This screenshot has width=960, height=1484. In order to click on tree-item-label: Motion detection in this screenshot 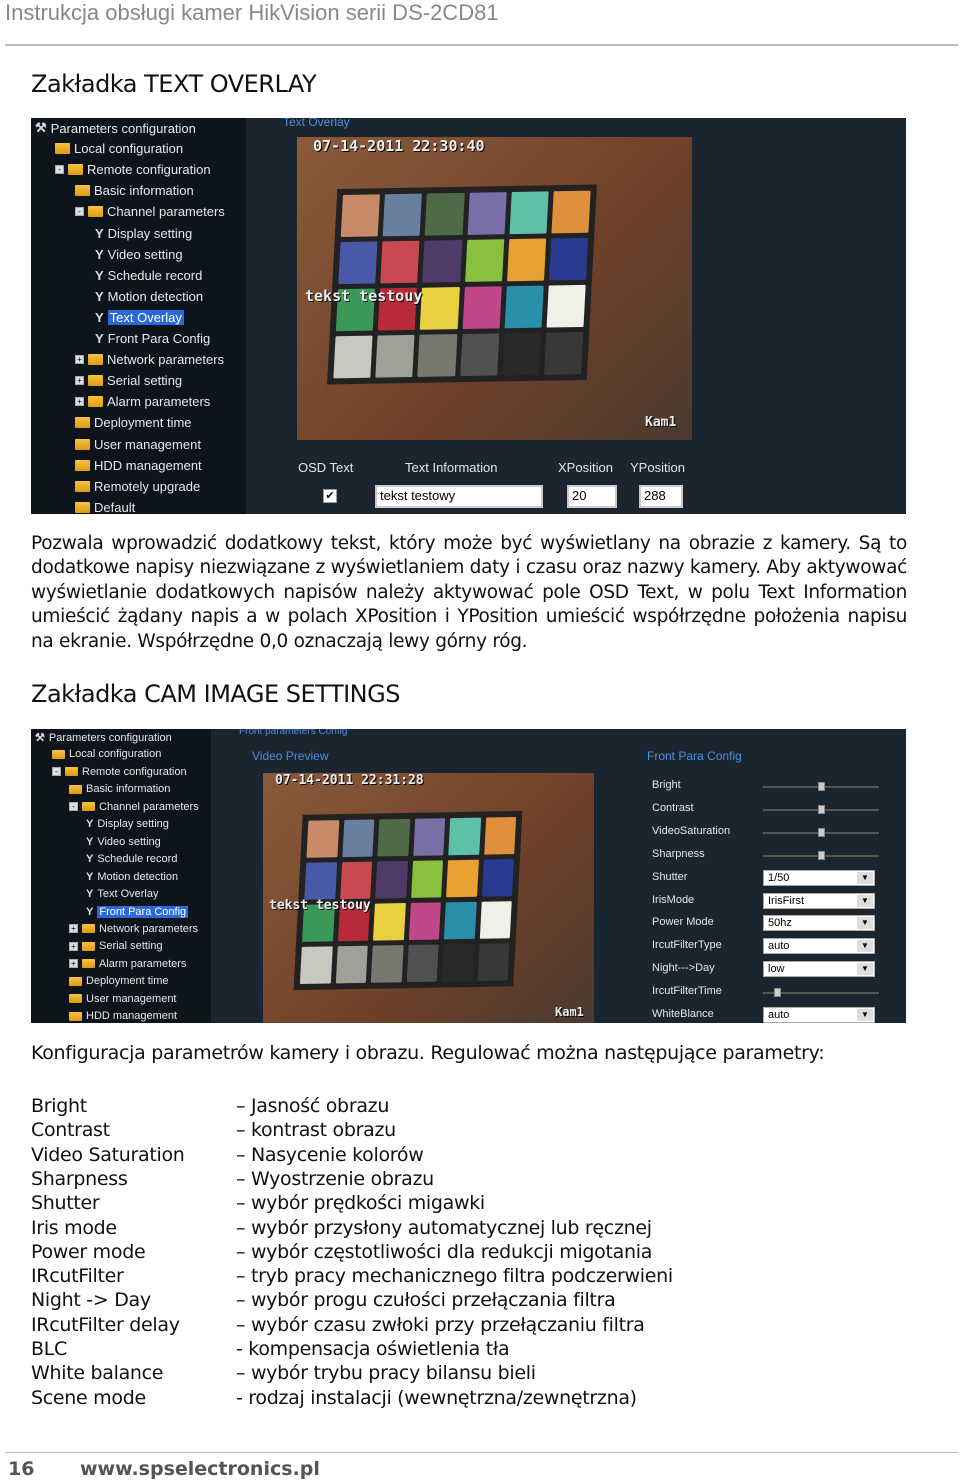, I will do `click(155, 296)`.